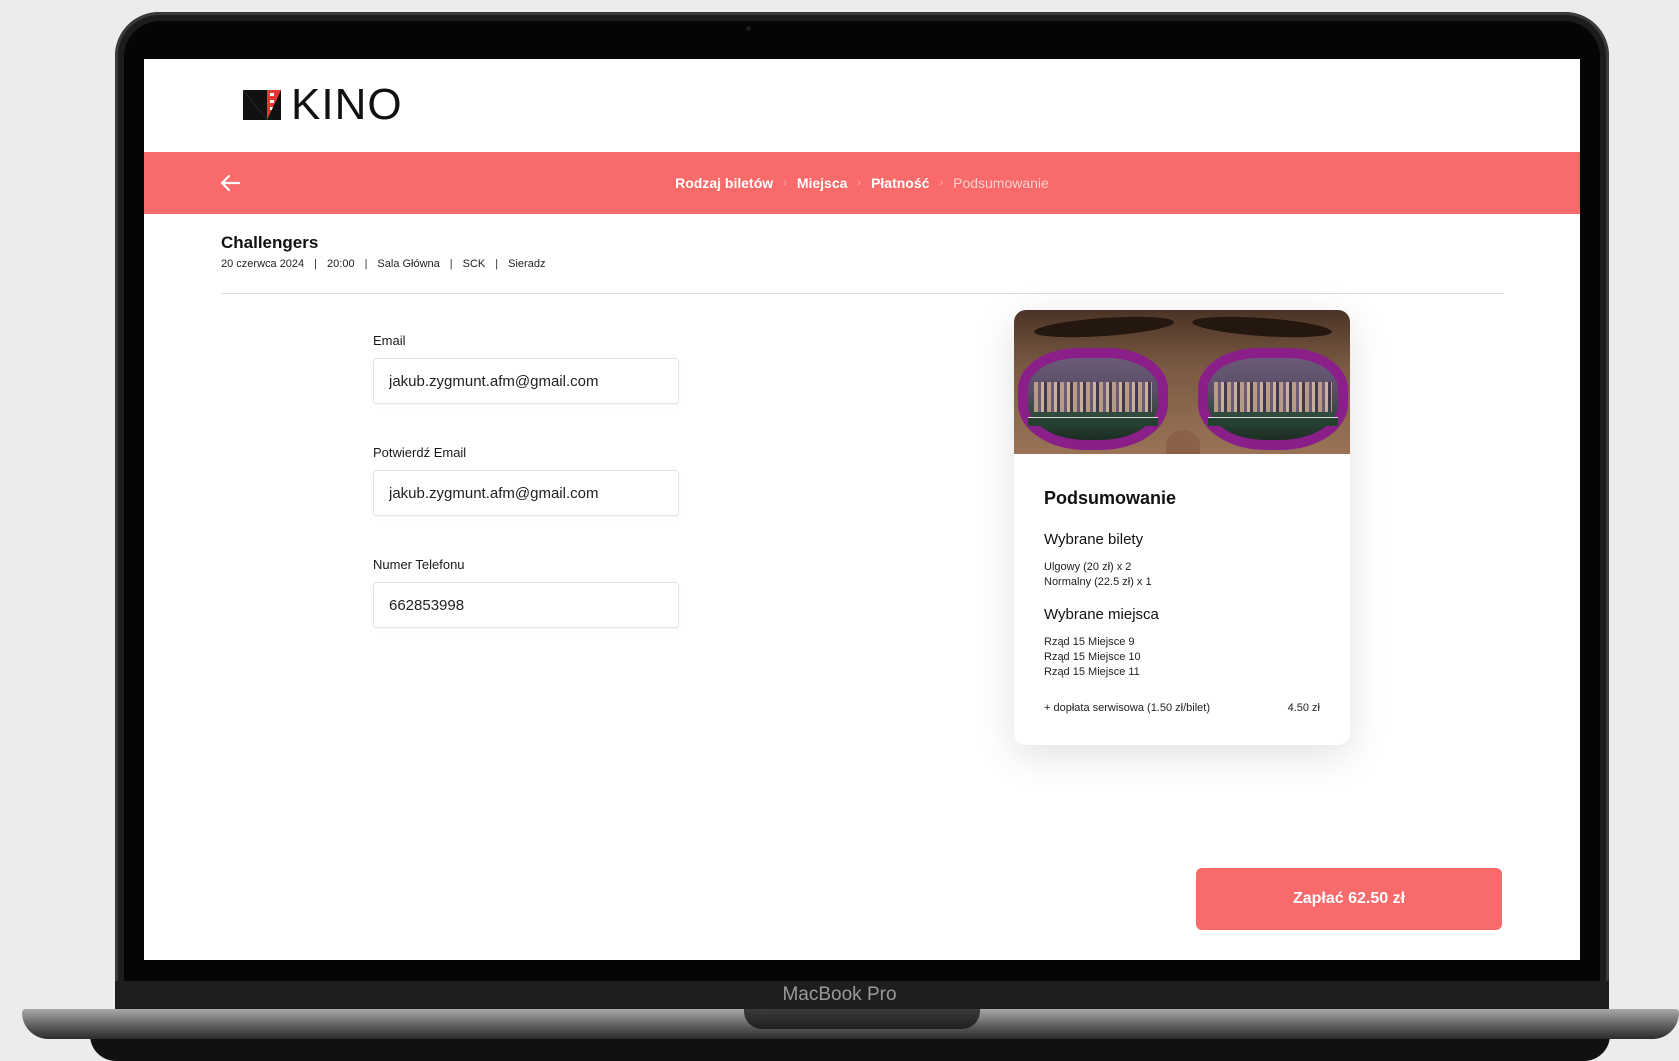 This screenshot has width=1679, height=1061. Describe the element at coordinates (1094, 539) in the screenshot. I see `tickets-heading: Wybrane bilety` at that location.